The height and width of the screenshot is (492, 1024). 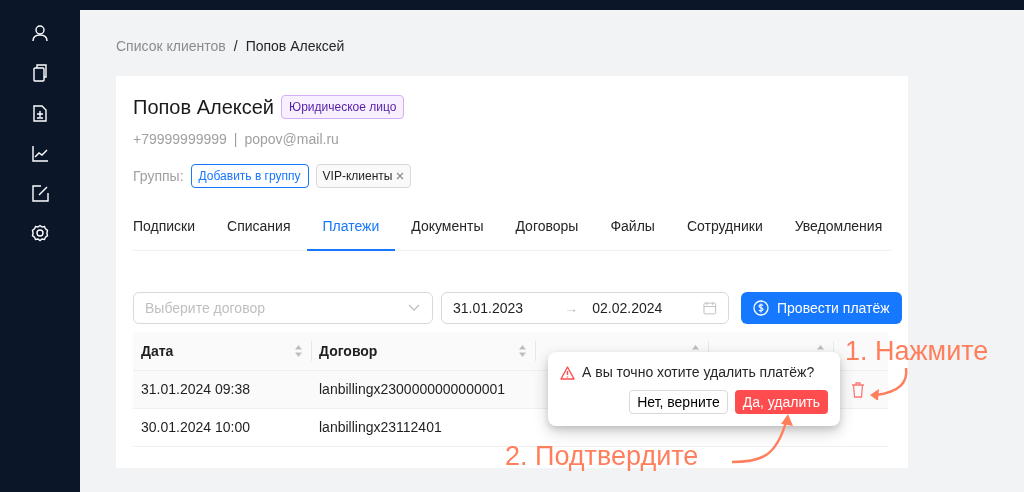 What do you see at coordinates (40, 33) in the screenshot?
I see `user-icon` at bounding box center [40, 33].